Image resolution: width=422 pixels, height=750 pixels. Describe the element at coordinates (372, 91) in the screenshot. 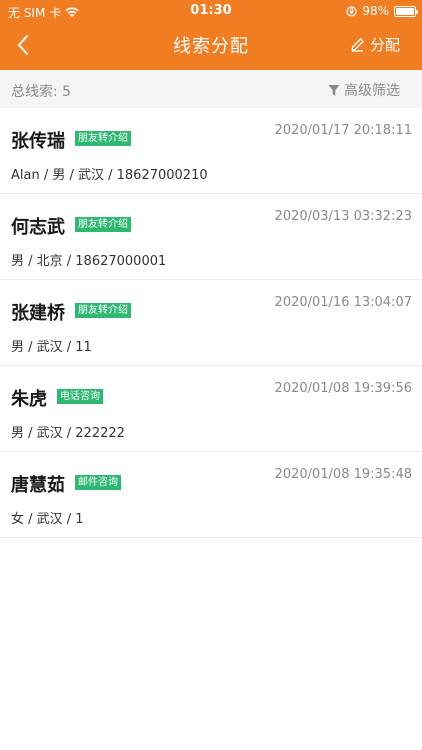

I see `filter-label: 高级筛选` at that location.